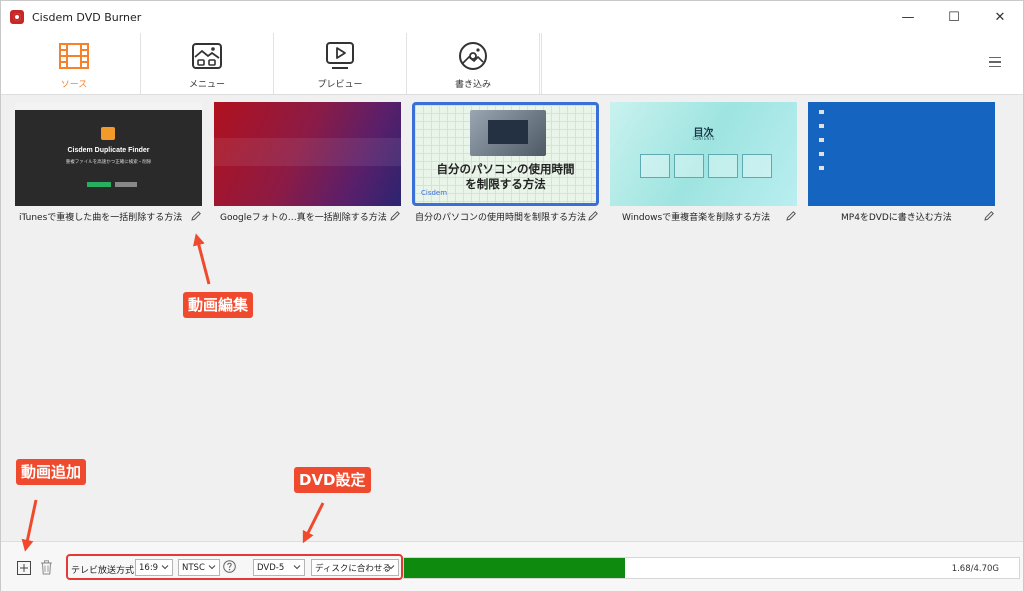 The height and width of the screenshot is (591, 1024). I want to click on laptop-image, so click(508, 133).